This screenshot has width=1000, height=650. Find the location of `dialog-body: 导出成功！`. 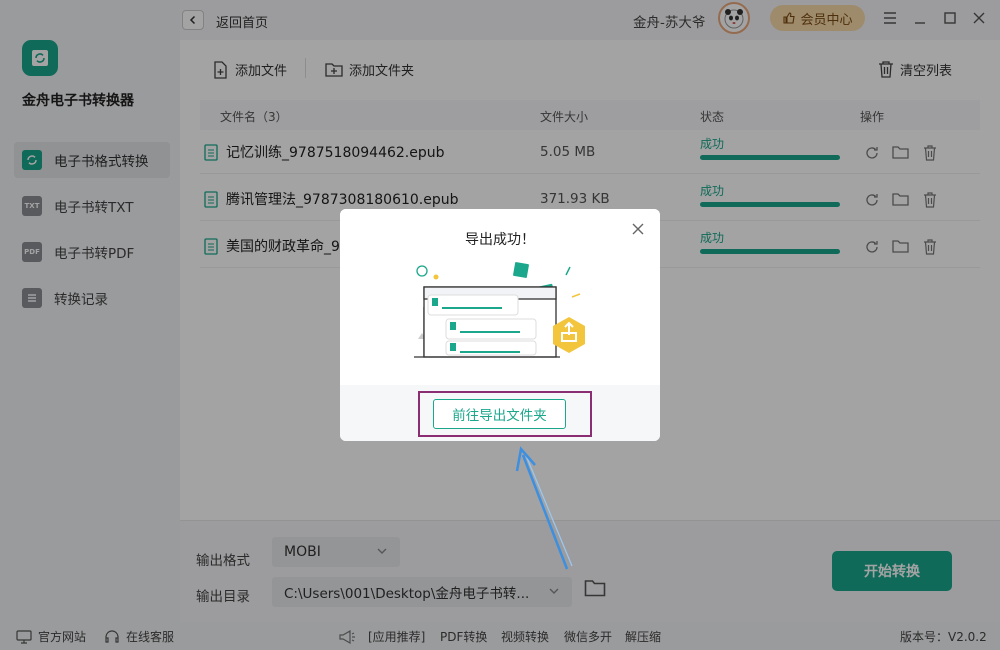

dialog-body: 导出成功！ is located at coordinates (500, 297).